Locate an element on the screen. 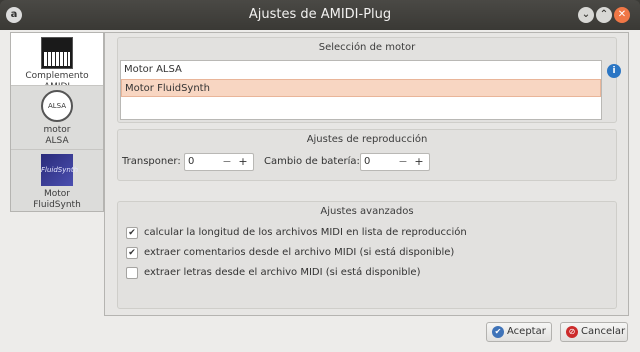 This screenshot has height=352, width=640. sidebar-item-amidi: Complemento AMIDI is located at coordinates (57, 62).